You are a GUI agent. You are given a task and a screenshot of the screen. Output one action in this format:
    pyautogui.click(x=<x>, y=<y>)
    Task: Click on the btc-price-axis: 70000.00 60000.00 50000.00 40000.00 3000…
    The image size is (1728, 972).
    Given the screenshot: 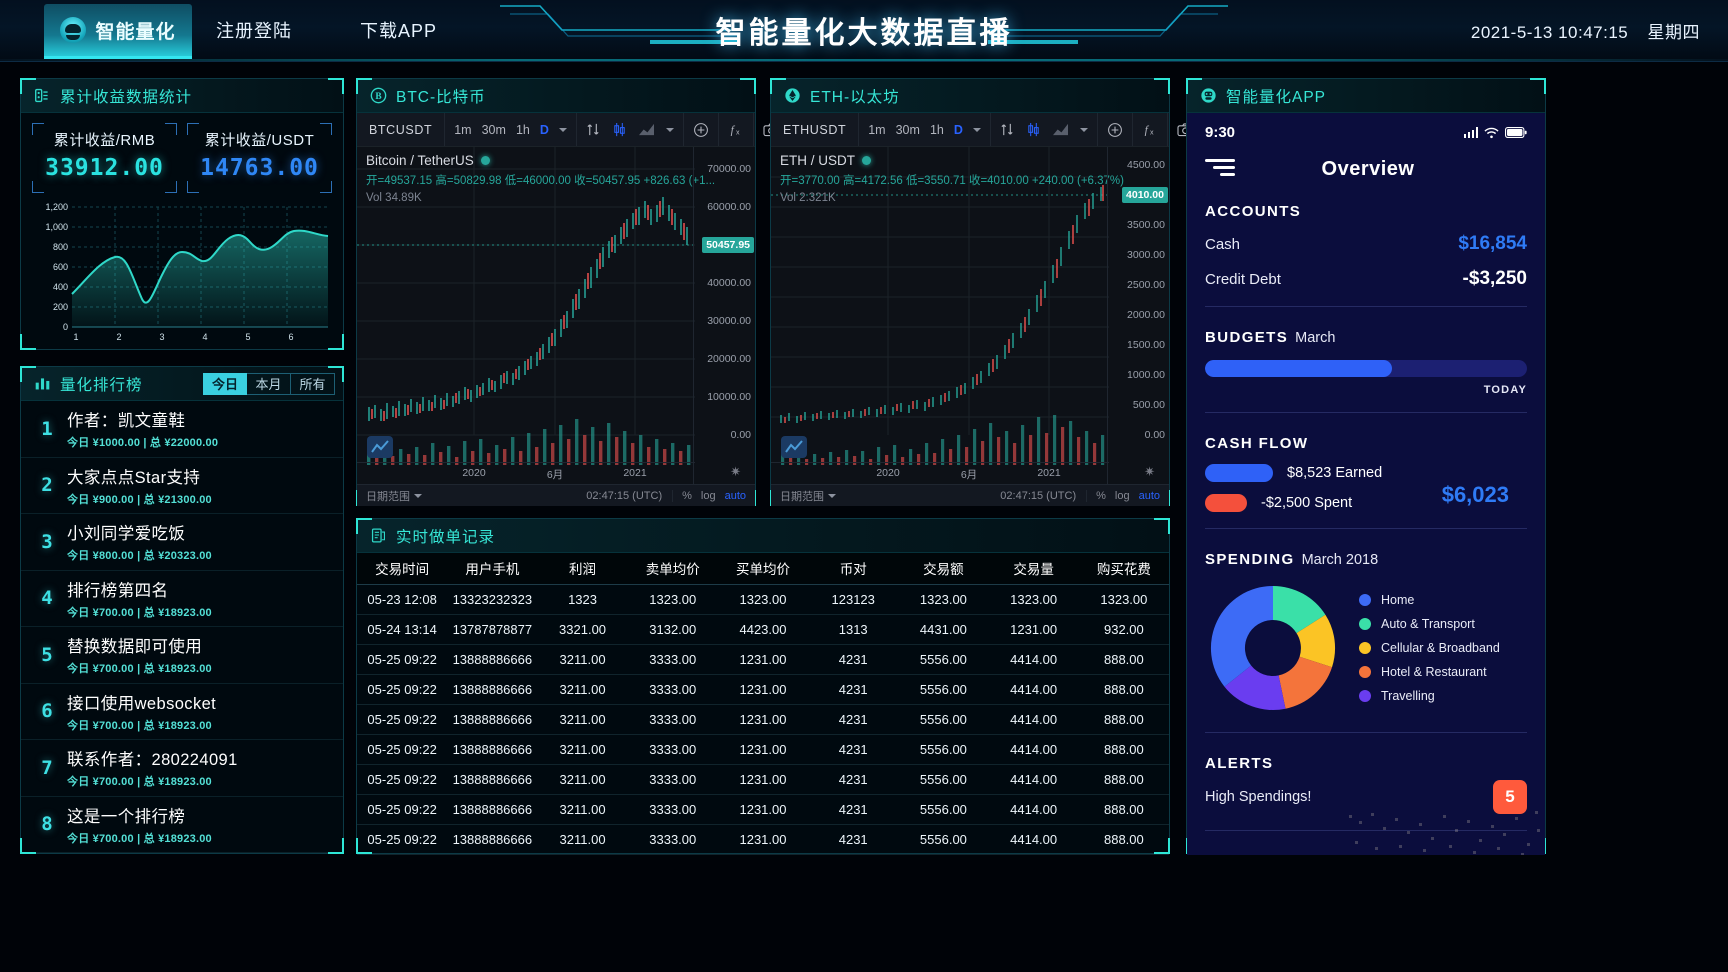 What is the action you would take?
    pyautogui.click(x=724, y=326)
    